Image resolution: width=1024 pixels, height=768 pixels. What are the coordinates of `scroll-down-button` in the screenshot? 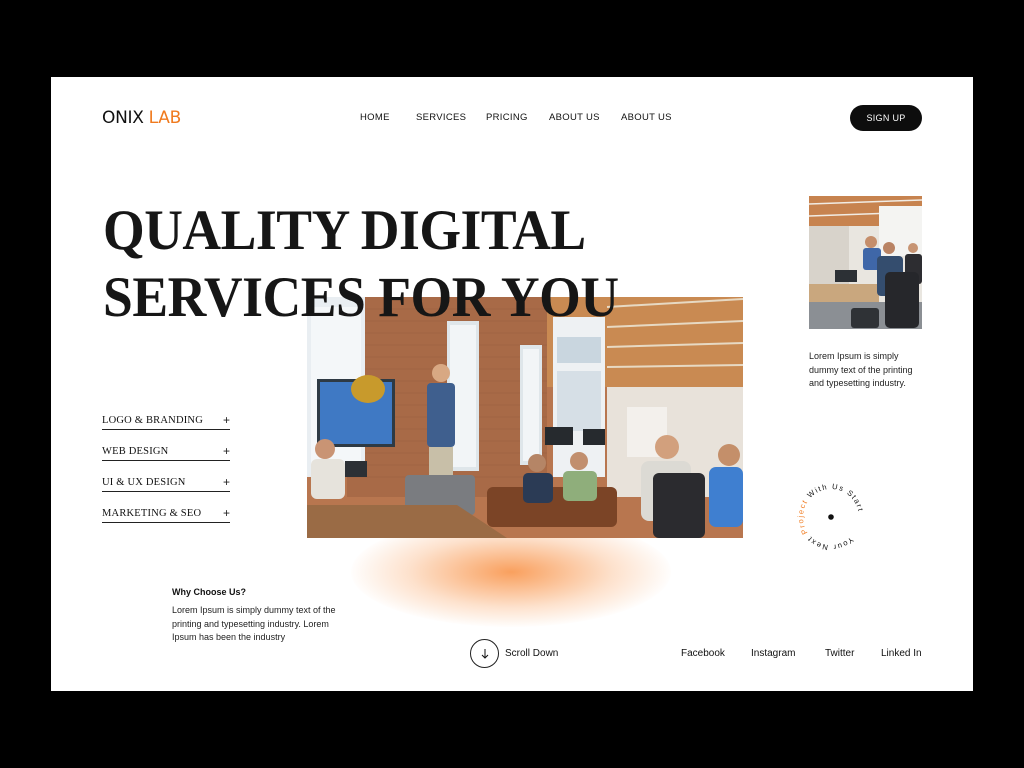 It's located at (484, 653).